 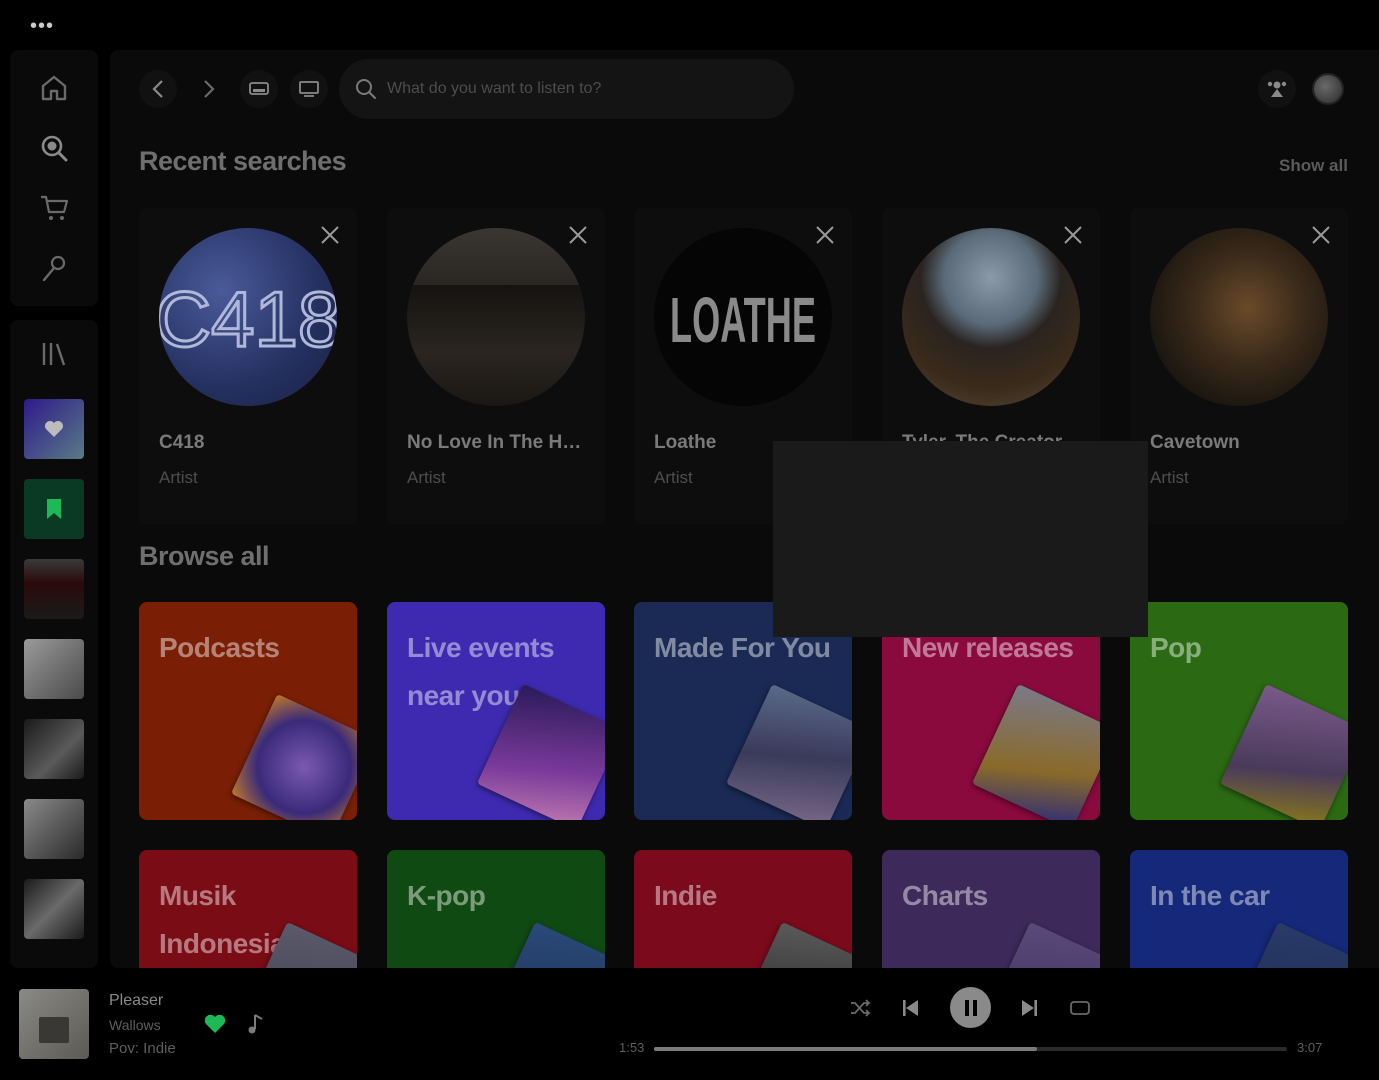 What do you see at coordinates (204, 556) in the screenshot?
I see `browse-all-title: Browse all` at bounding box center [204, 556].